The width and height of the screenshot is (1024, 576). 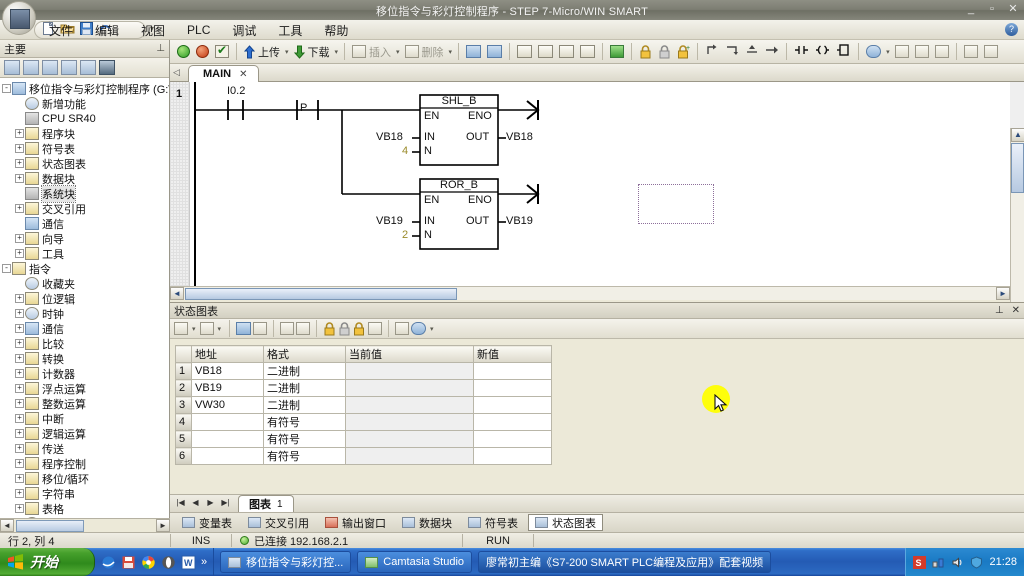 What do you see at coordinates (85, 223) in the screenshot?
I see `tree-item-9: 通信` at bounding box center [85, 223].